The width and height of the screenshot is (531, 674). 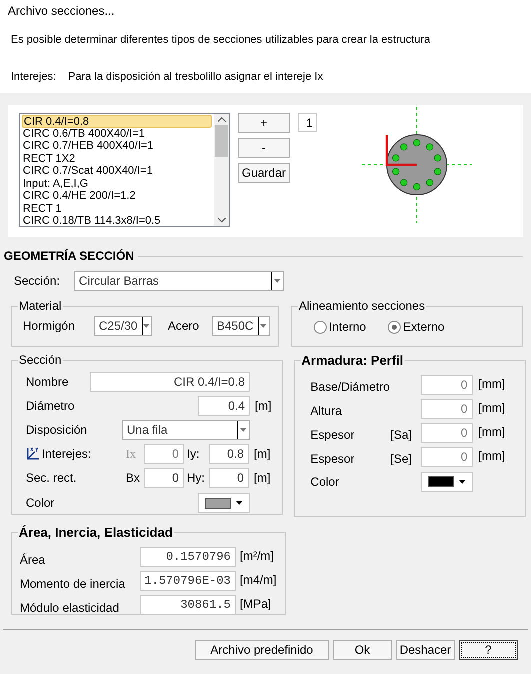 What do you see at coordinates (402, 459) in the screenshot?
I see `field-label: [Se]` at bounding box center [402, 459].